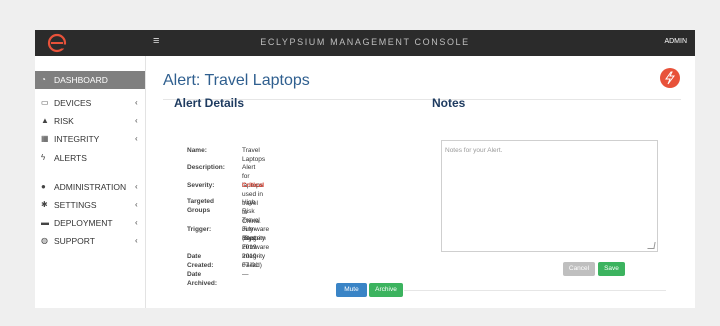 Image resolution: width=720 pixels, height=326 pixels. I want to click on date-created-value: 2019-07-01, so click(250, 261).